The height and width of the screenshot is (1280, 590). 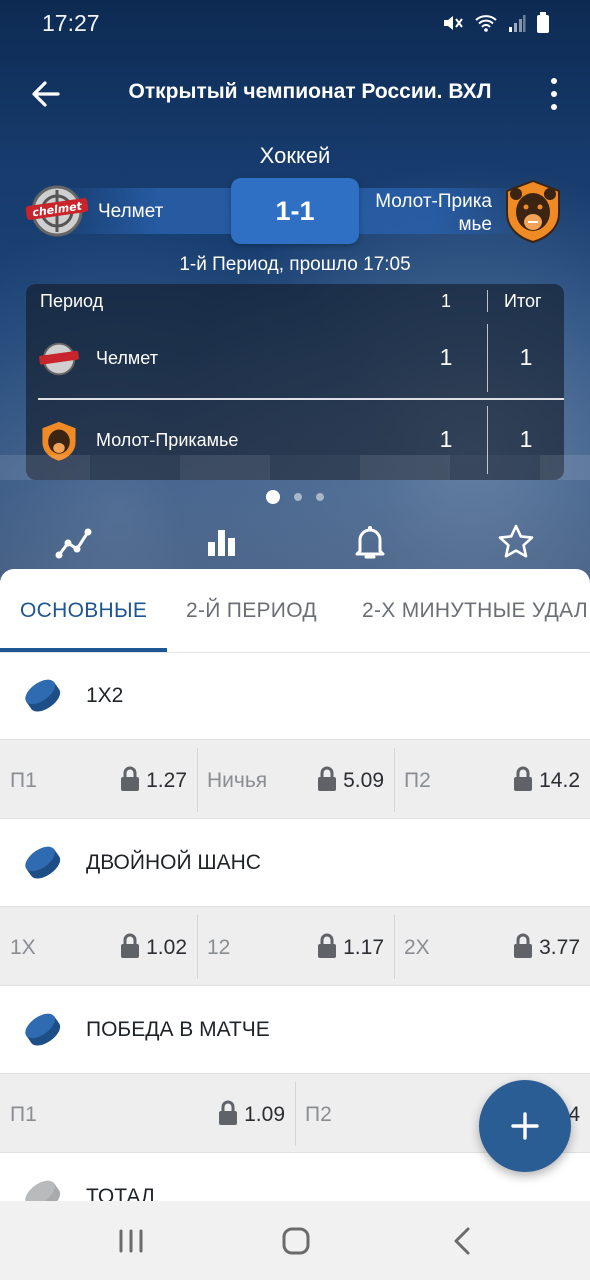 I want to click on tab-main: ОСНОВНЫЕ, so click(x=83, y=611).